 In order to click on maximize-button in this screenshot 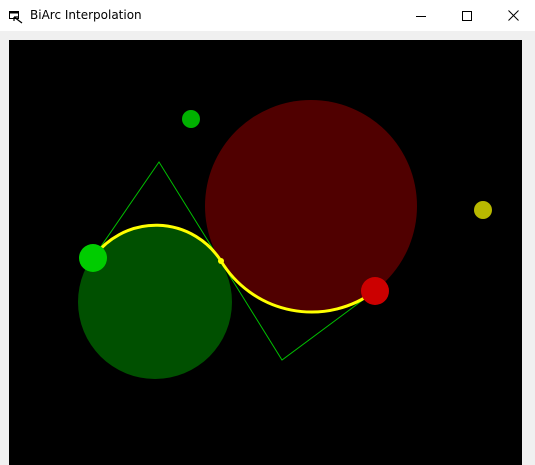, I will do `click(467, 15)`.